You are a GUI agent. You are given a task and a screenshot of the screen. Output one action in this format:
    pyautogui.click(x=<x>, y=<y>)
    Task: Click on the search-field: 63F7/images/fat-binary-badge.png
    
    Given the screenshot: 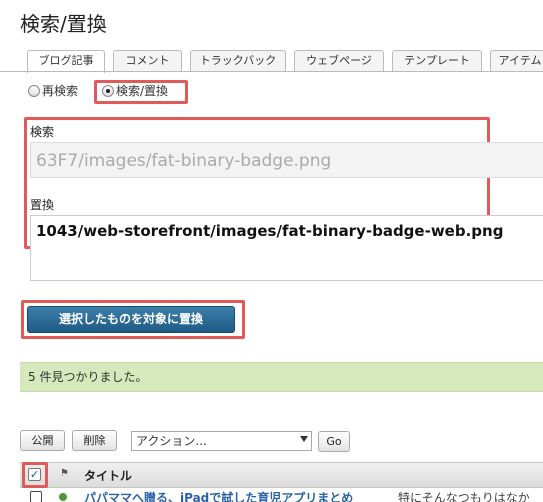 What is the action you would take?
    pyautogui.click(x=286, y=160)
    